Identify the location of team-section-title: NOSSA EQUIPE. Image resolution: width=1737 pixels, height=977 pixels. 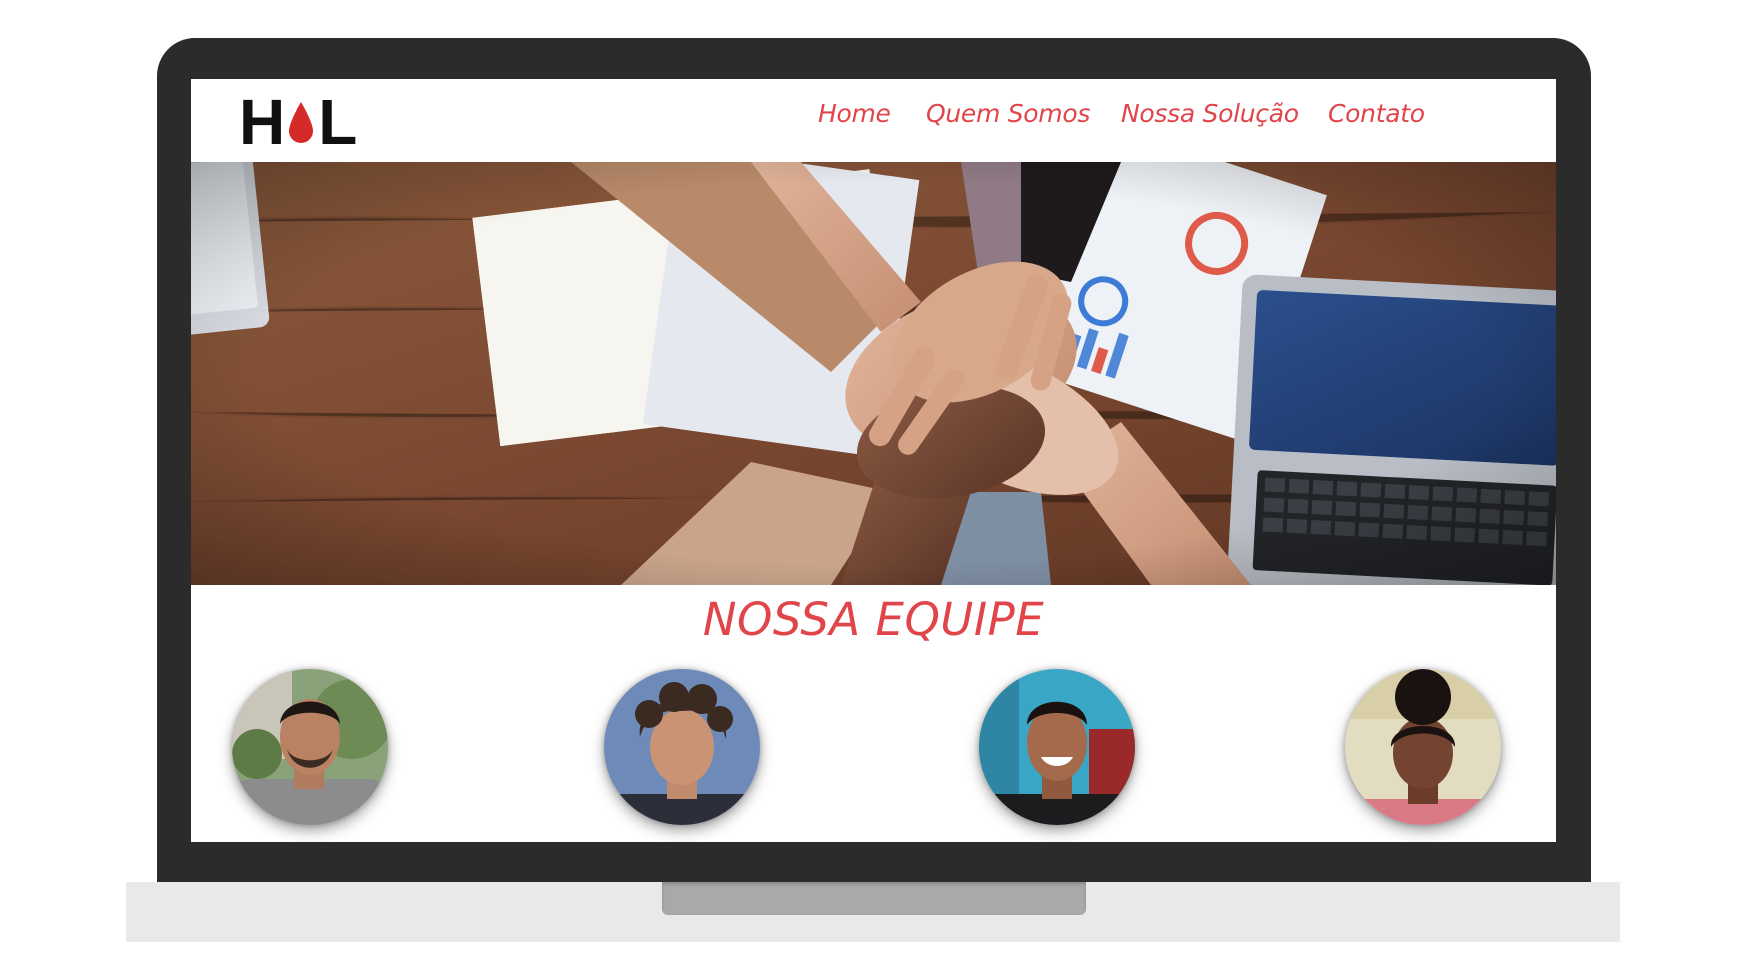
(873, 619).